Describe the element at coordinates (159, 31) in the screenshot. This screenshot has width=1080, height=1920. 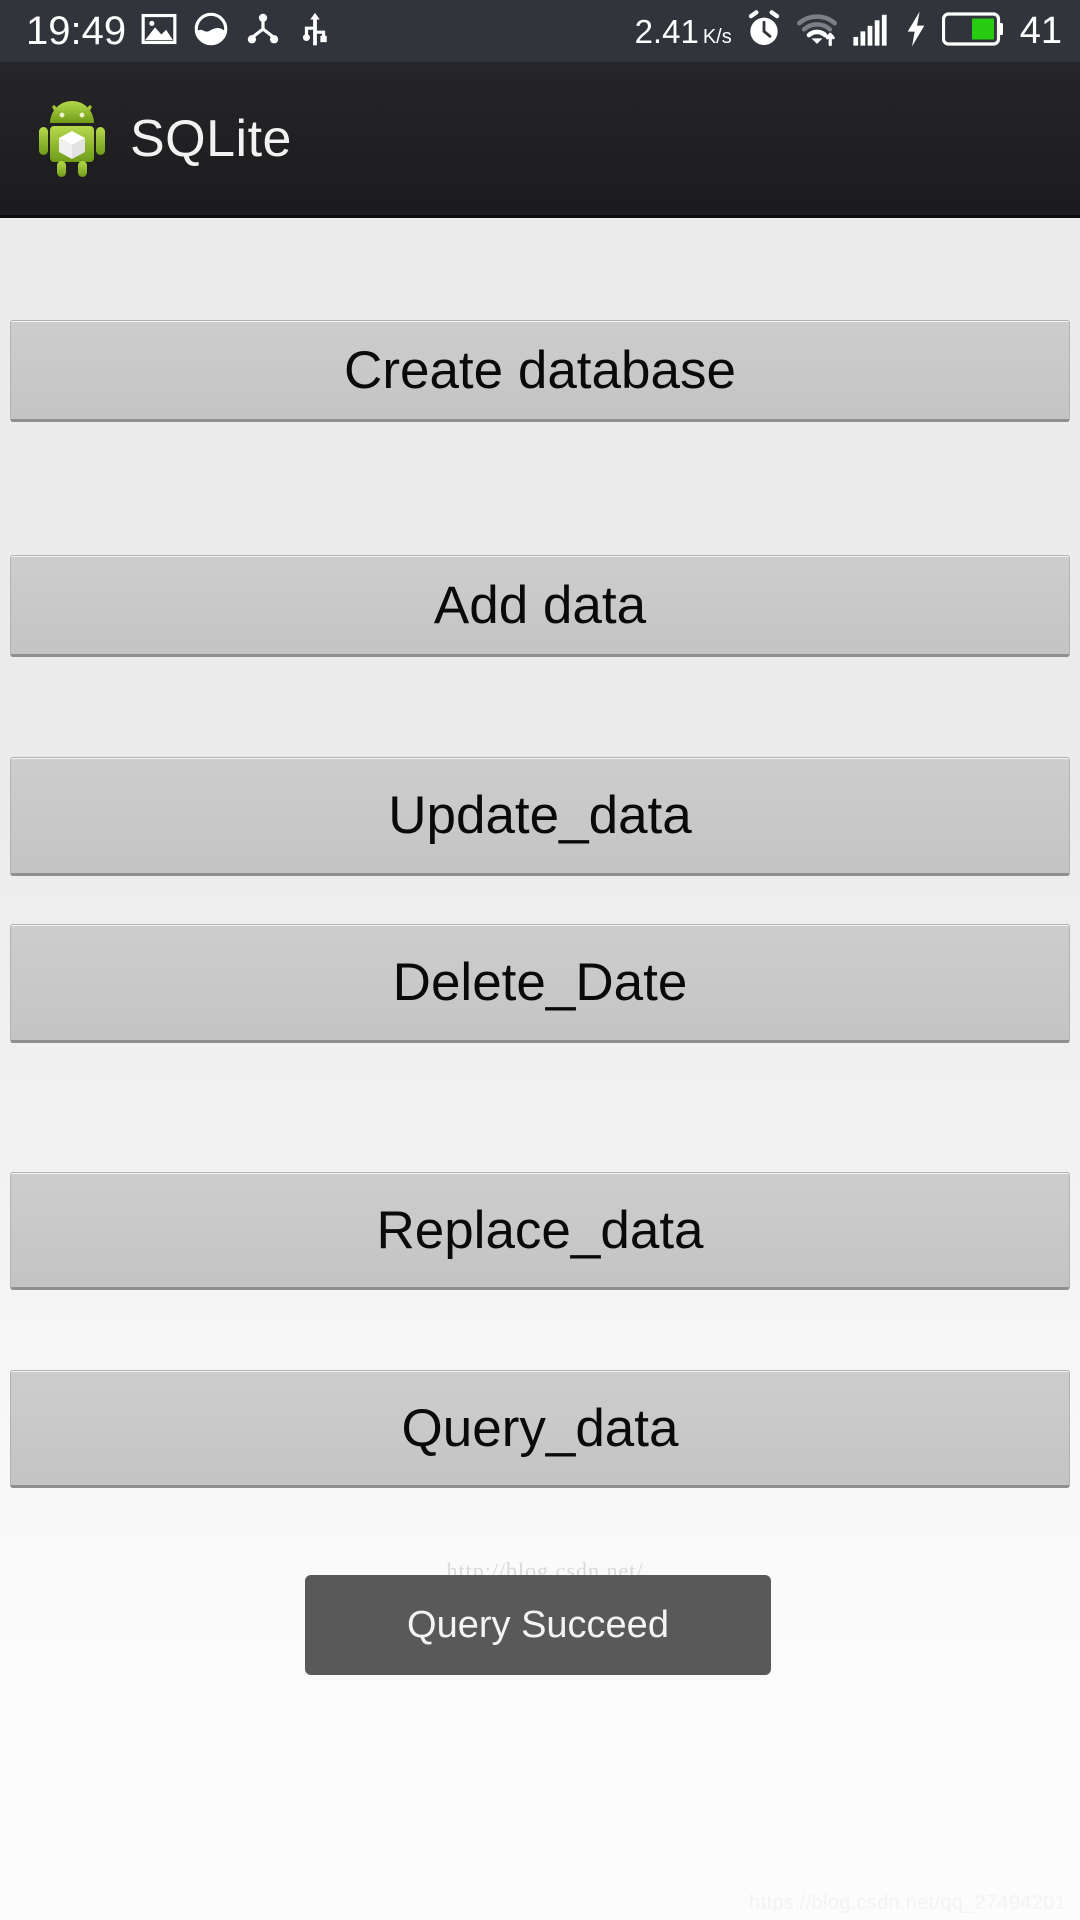
I see `image-icon` at that location.